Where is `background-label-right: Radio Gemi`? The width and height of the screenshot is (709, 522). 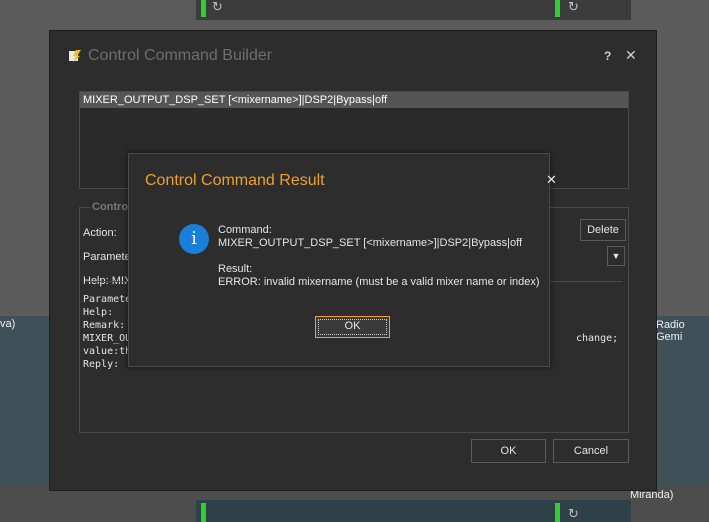
background-label-right: Radio Gemi is located at coordinates (670, 331).